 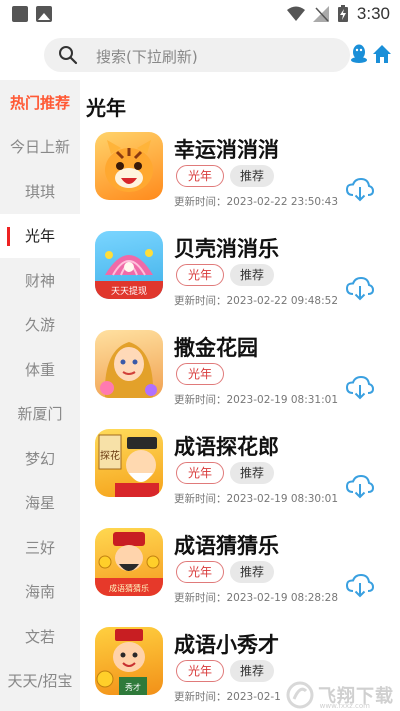 I want to click on app-icon-garden-girl, so click(x=129, y=364).